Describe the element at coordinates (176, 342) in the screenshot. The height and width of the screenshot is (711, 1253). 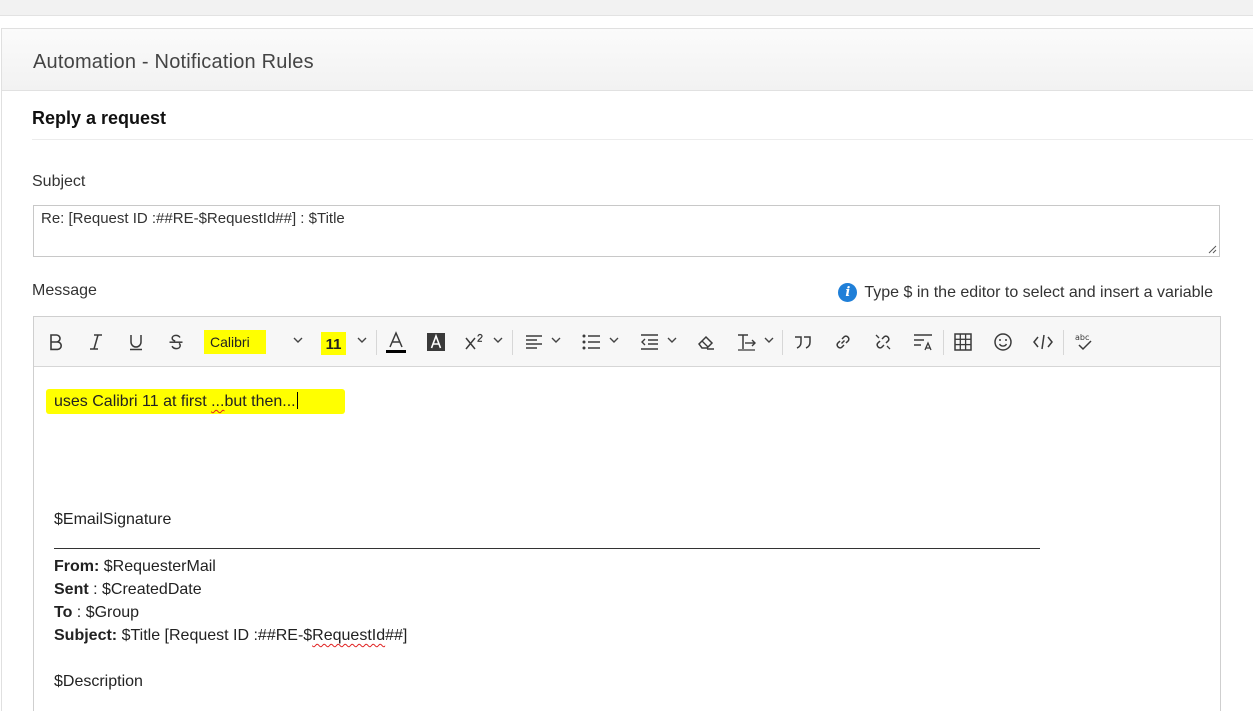
I see `strikethrough-icon` at that location.